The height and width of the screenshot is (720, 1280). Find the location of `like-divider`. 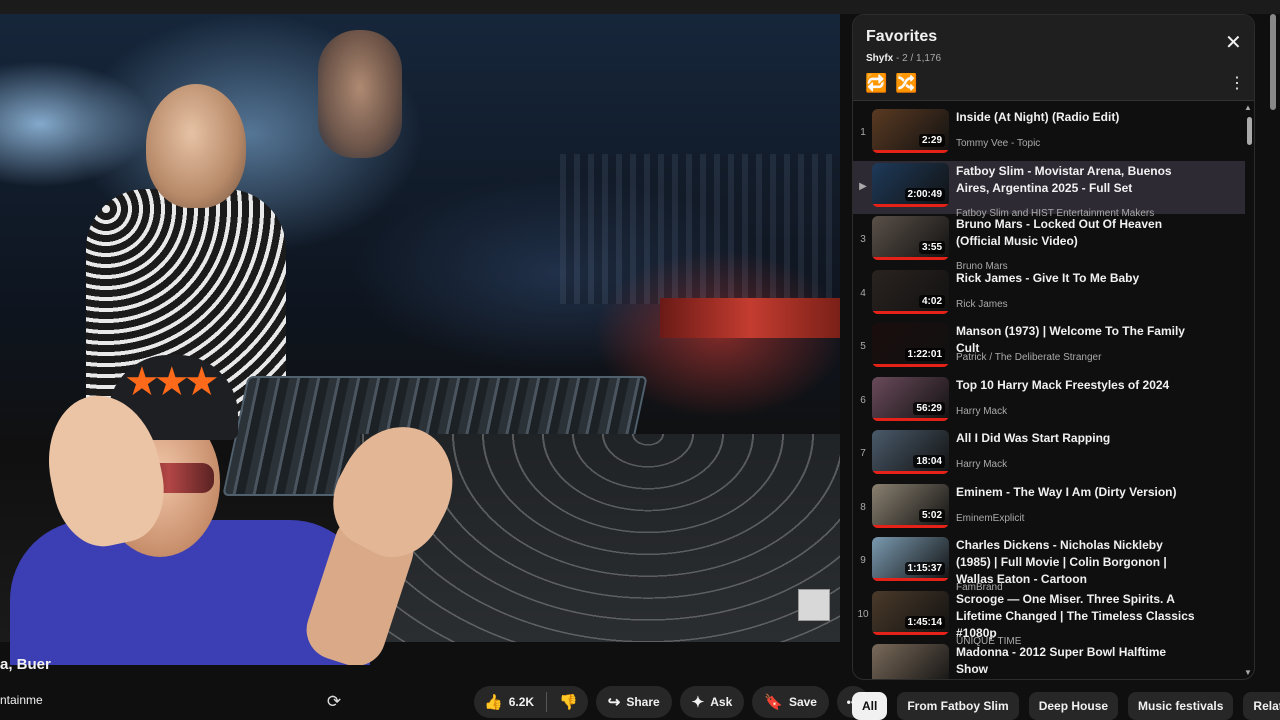

like-divider is located at coordinates (547, 702).